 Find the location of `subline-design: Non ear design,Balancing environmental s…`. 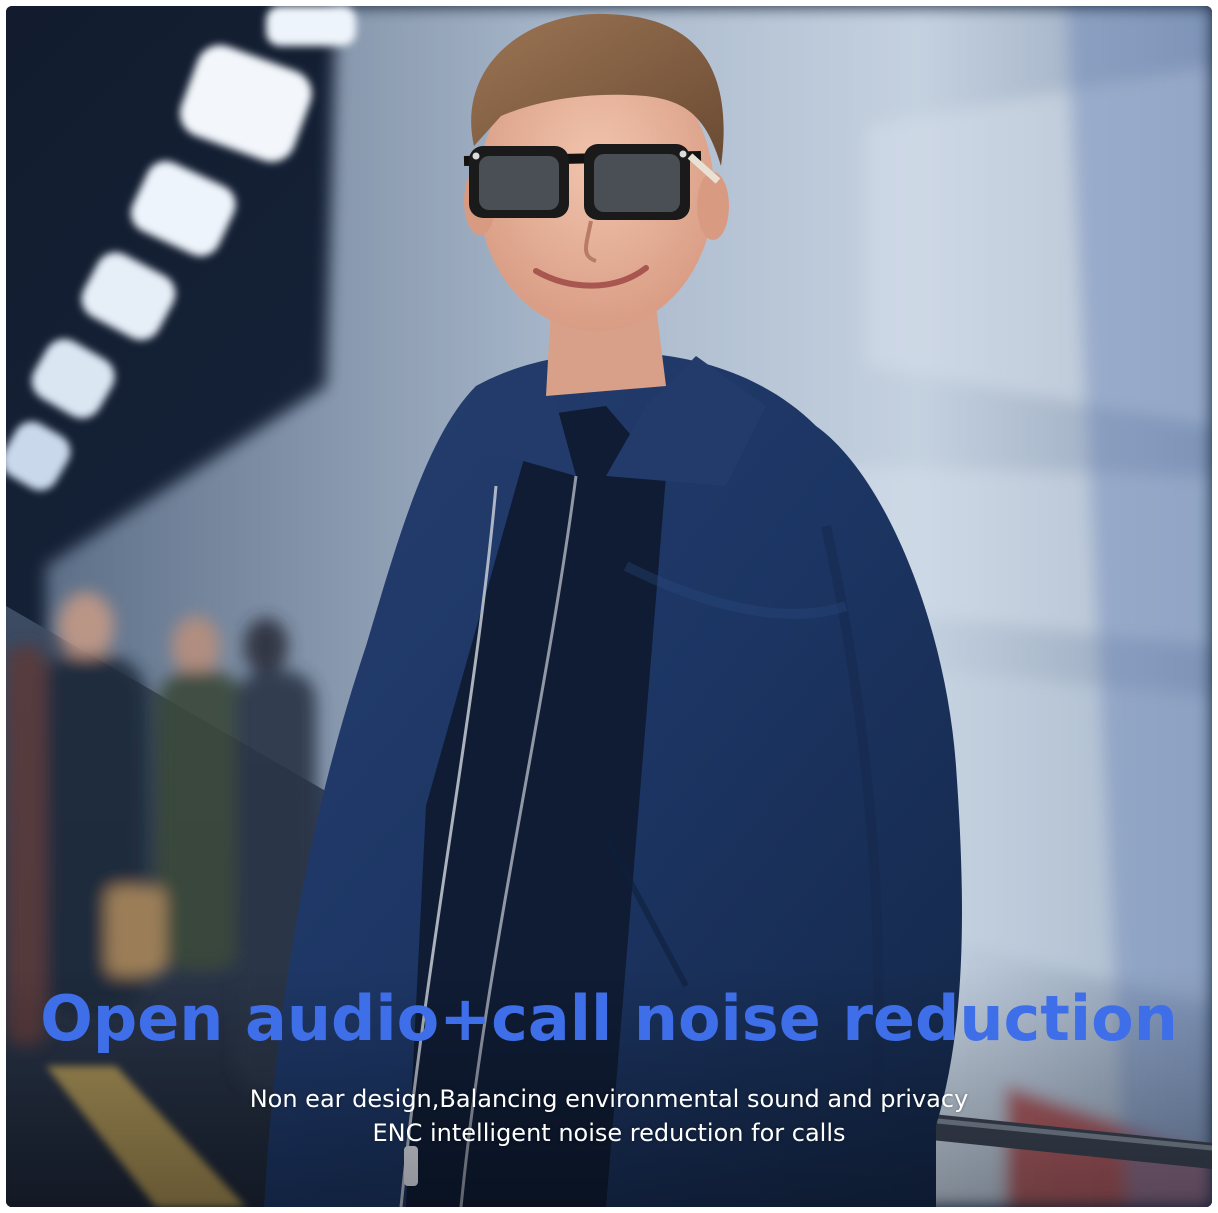

subline-design: Non ear design,Balancing environmental s… is located at coordinates (609, 1099).